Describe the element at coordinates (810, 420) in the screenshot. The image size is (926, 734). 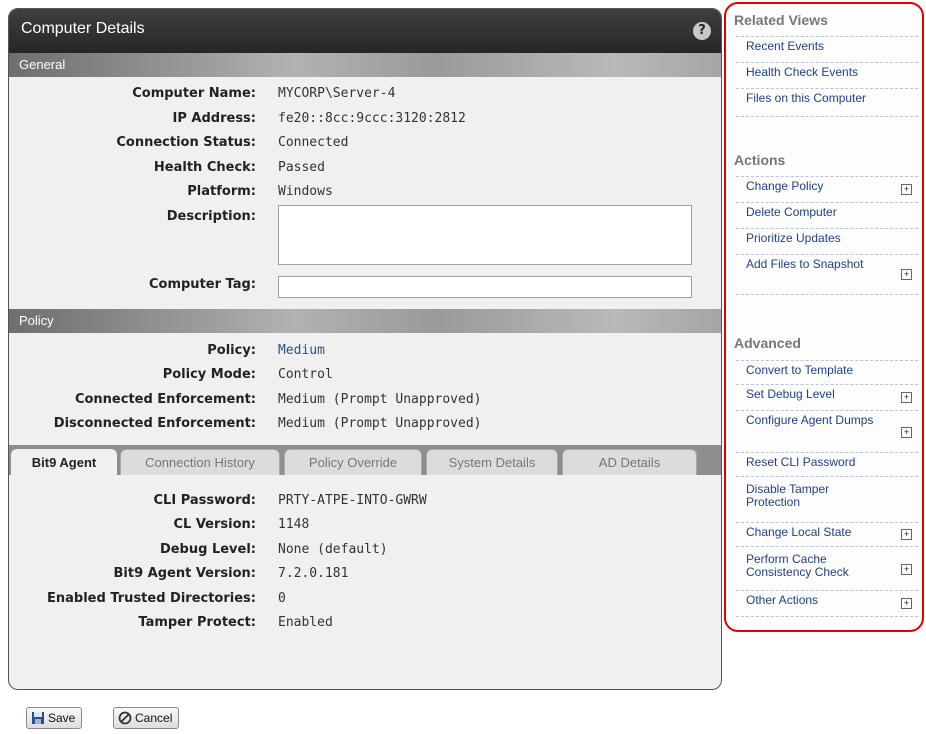
I see `sidebar-item-label: Configure Agent Dumps` at that location.